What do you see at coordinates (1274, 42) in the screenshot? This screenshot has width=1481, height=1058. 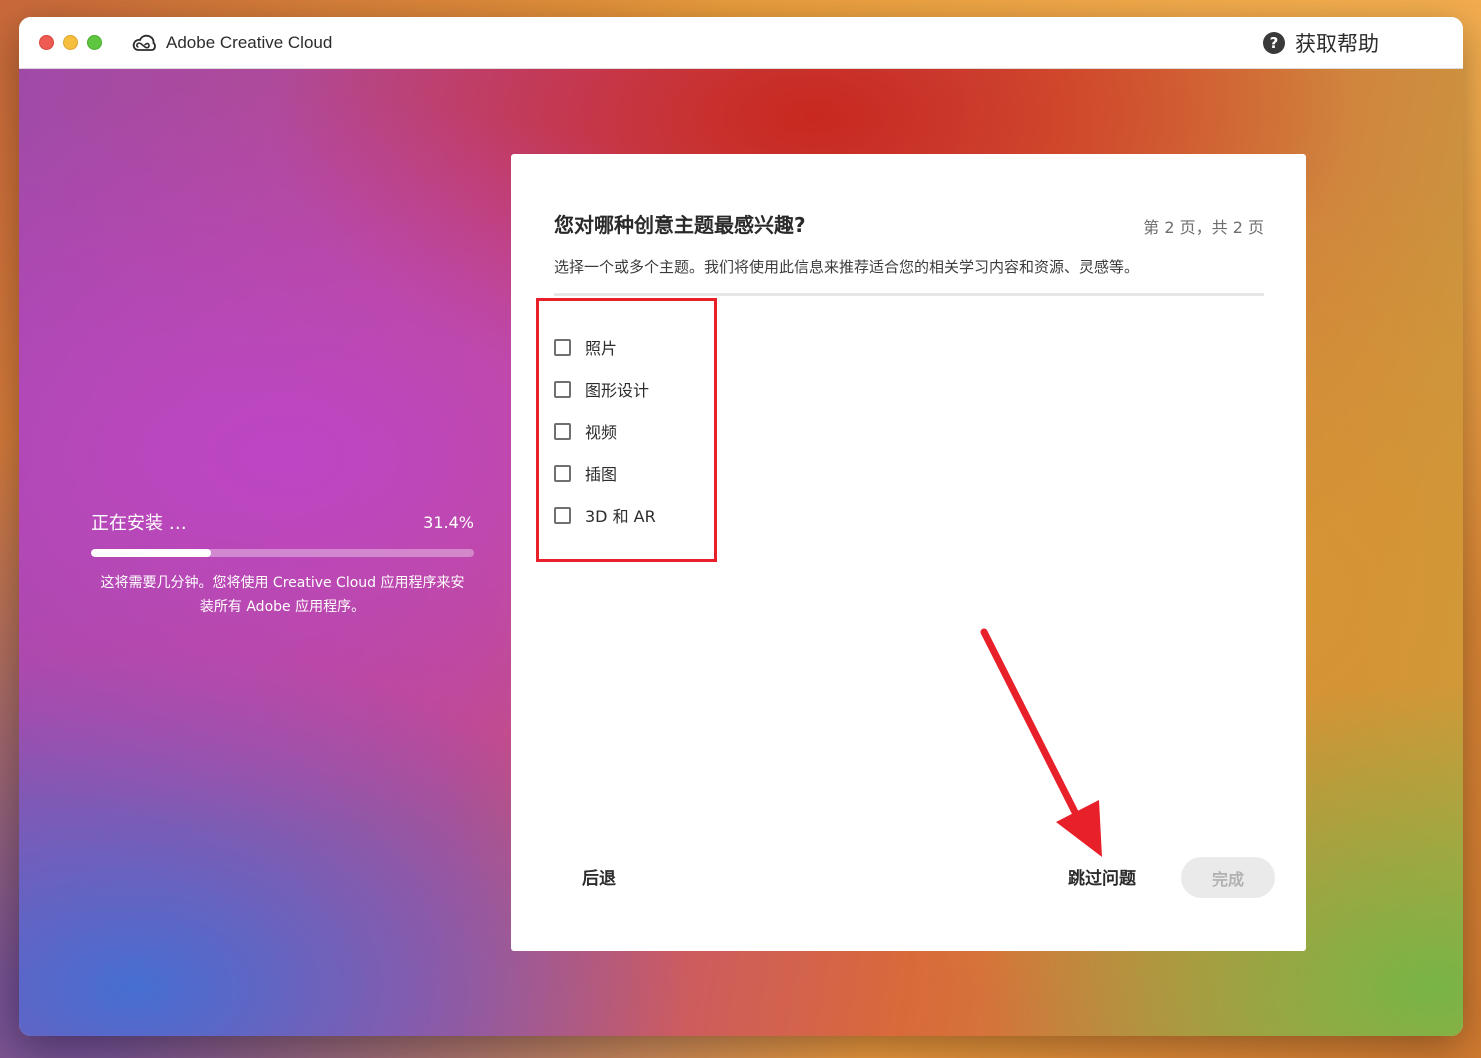 I see `question-mark-icon: ?` at bounding box center [1274, 42].